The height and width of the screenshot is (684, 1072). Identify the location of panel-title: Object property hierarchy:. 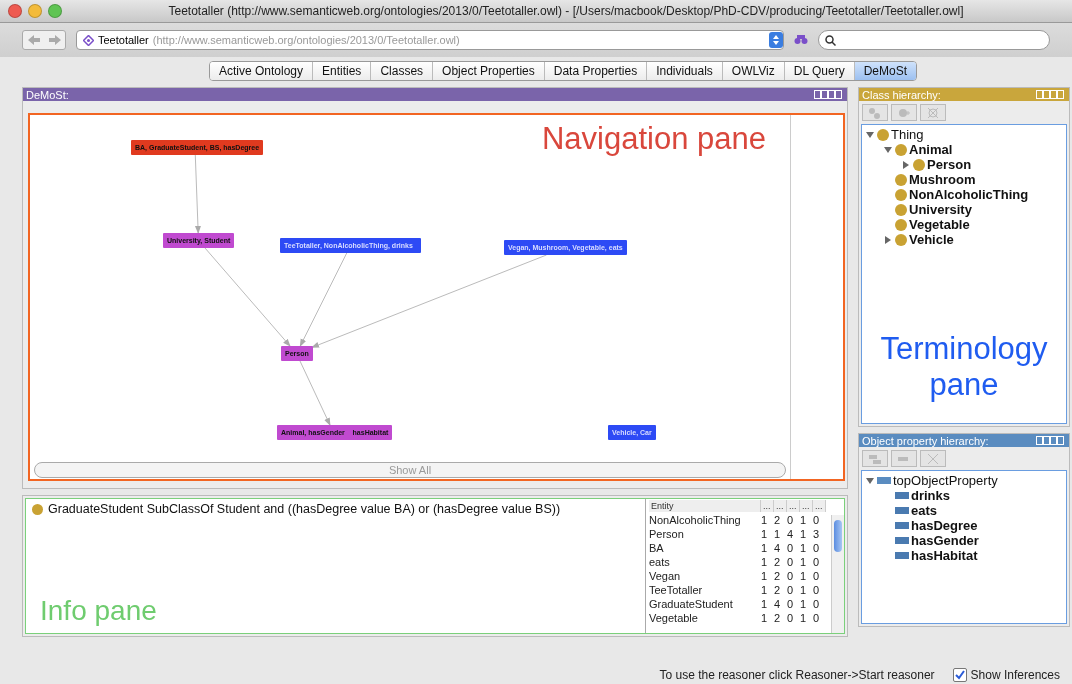
(926, 440).